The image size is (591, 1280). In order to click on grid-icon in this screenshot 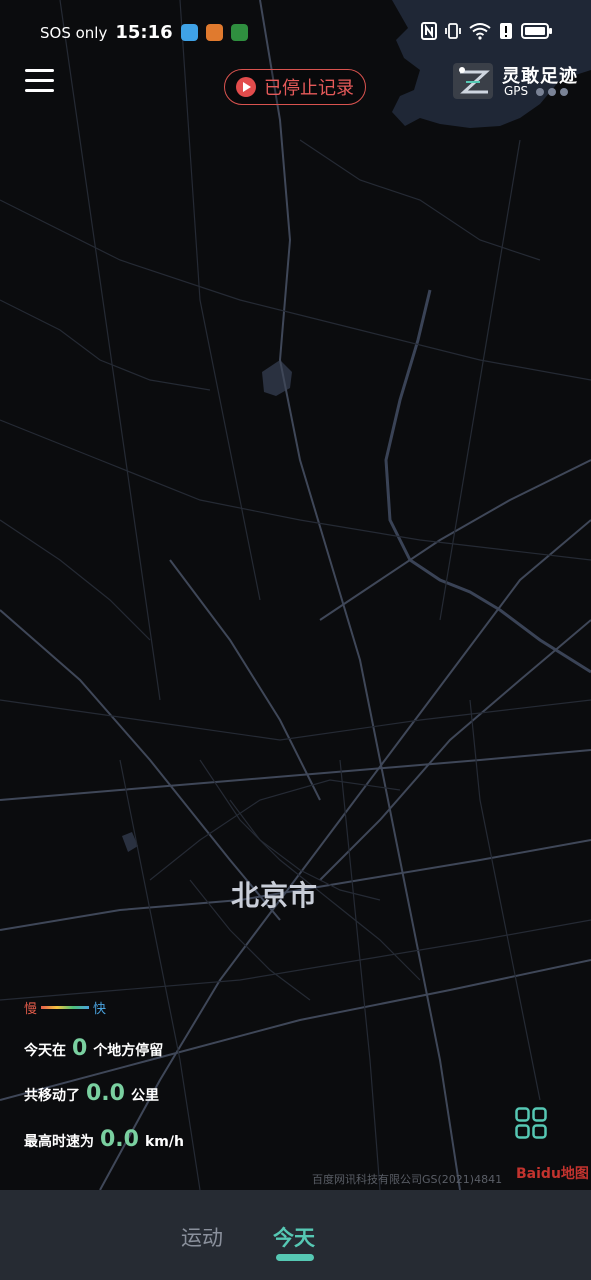, I will do `click(531, 1123)`.